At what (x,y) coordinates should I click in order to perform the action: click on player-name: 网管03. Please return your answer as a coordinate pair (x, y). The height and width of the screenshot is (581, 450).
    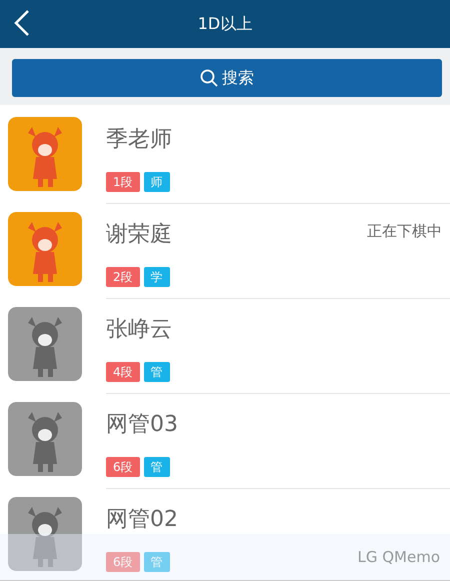
    Looking at the image, I should click on (142, 425).